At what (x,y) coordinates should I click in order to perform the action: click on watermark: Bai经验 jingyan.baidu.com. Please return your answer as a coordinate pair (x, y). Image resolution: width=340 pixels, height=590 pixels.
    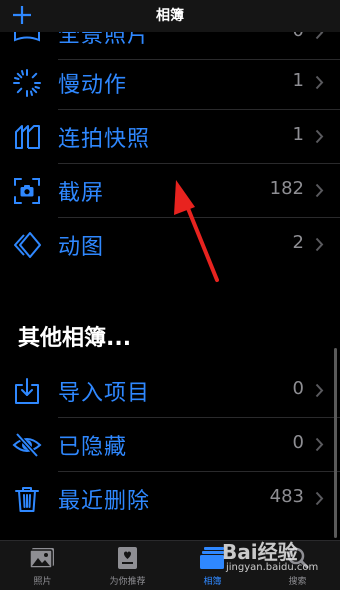
    Looking at the image, I should click on (277, 561).